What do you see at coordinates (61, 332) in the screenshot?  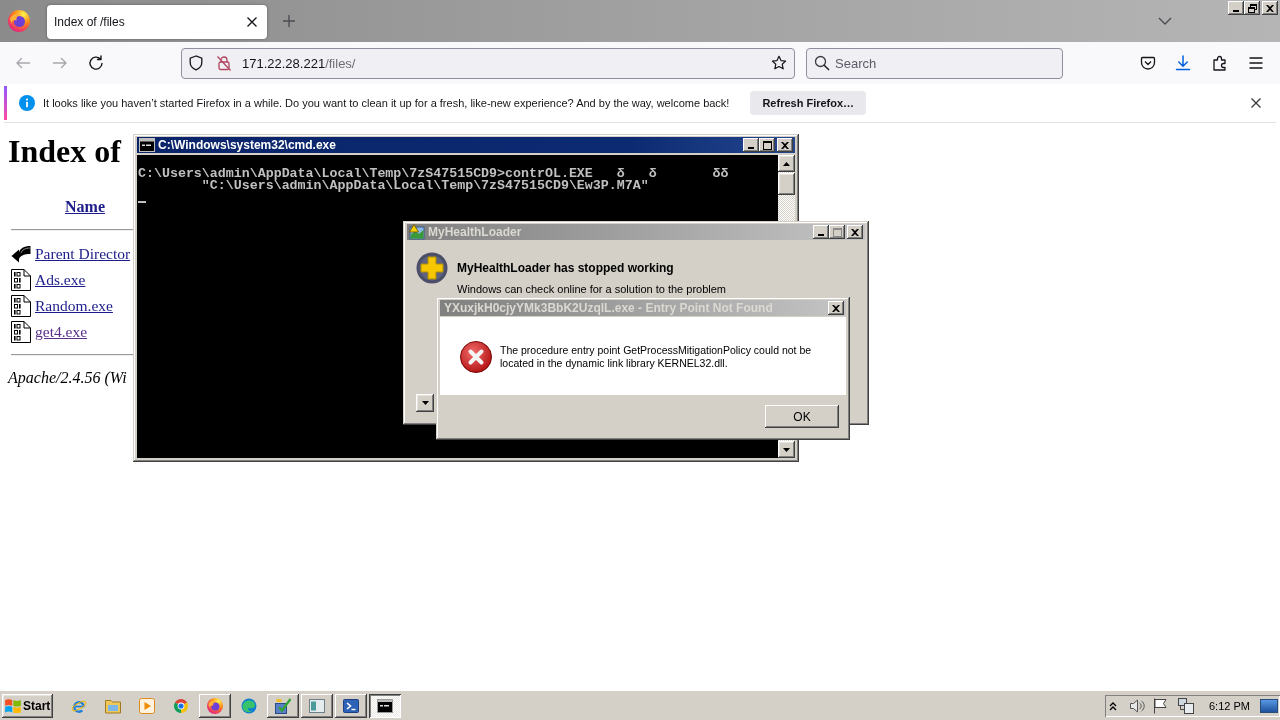 I see `file-link: get4.exe` at bounding box center [61, 332].